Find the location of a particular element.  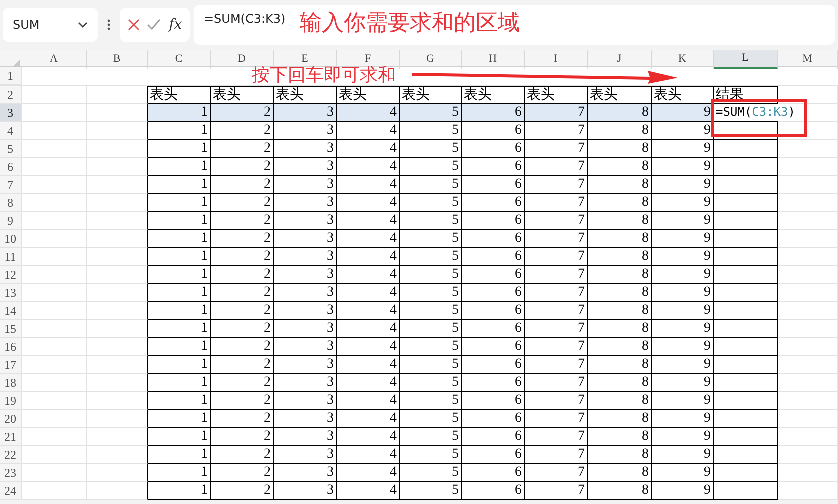

annotation-text: 按下回车即可求和 is located at coordinates (324, 76).